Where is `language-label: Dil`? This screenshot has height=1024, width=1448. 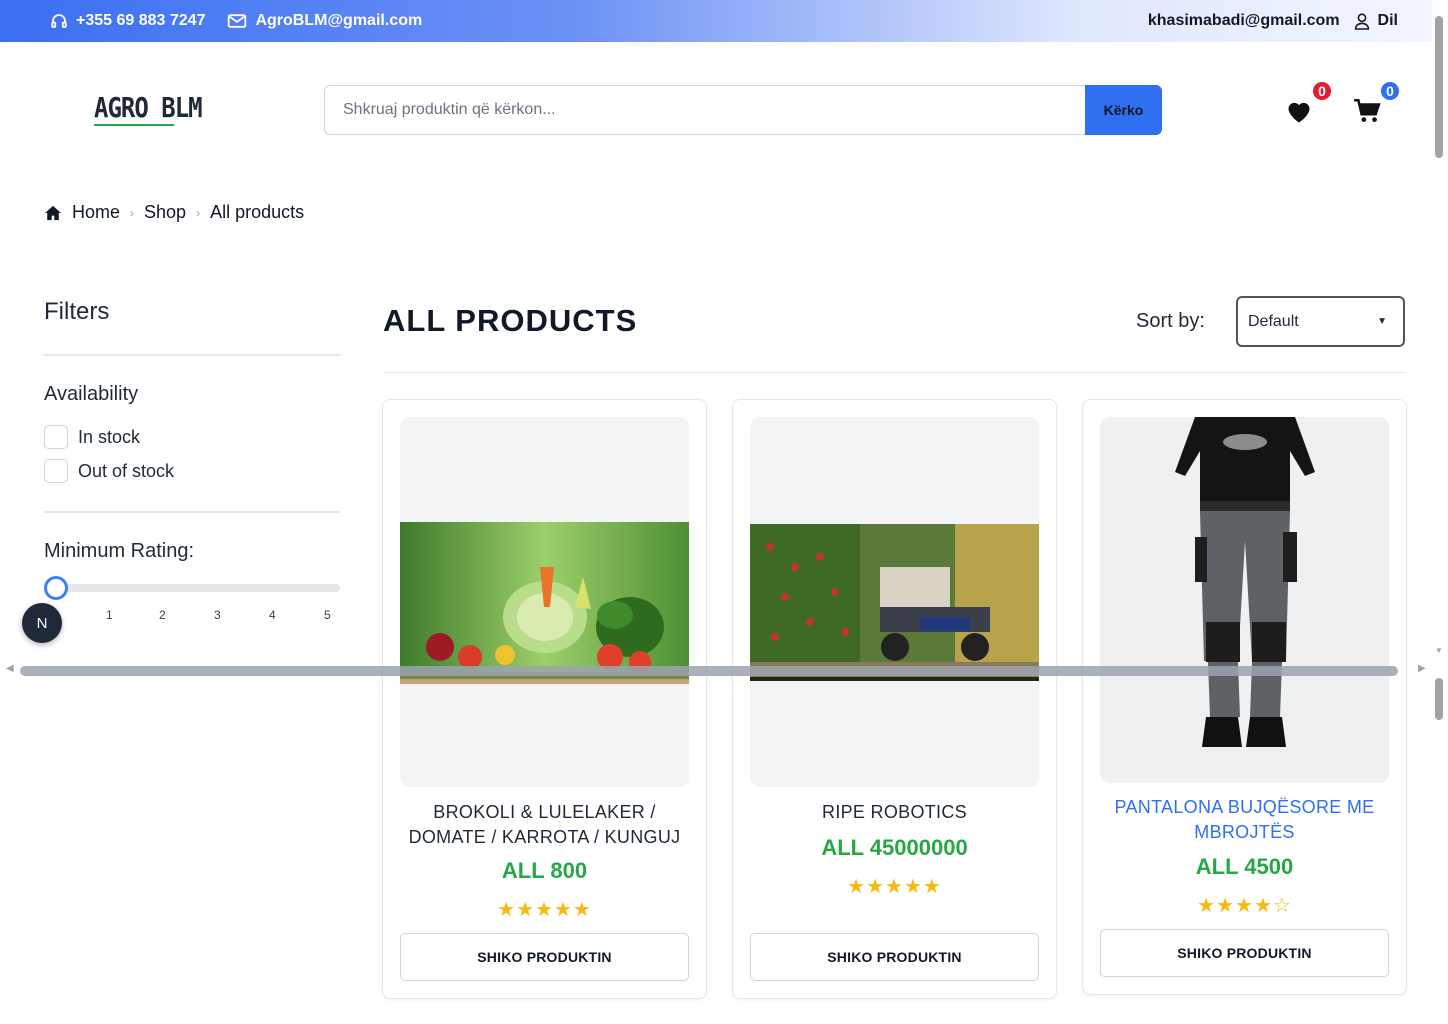 language-label: Dil is located at coordinates (1387, 20).